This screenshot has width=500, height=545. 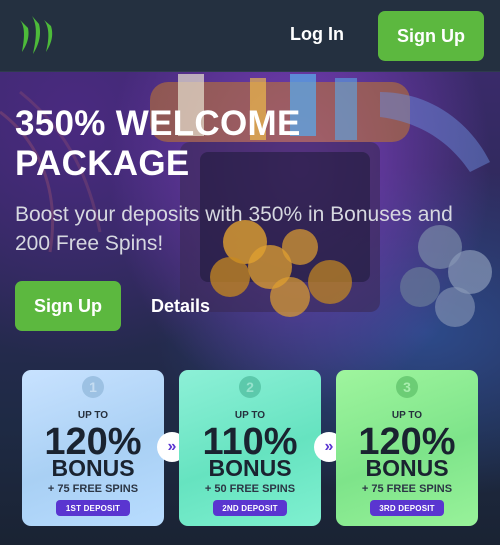 What do you see at coordinates (407, 387) in the screenshot?
I see `step-number-badge: 3` at bounding box center [407, 387].